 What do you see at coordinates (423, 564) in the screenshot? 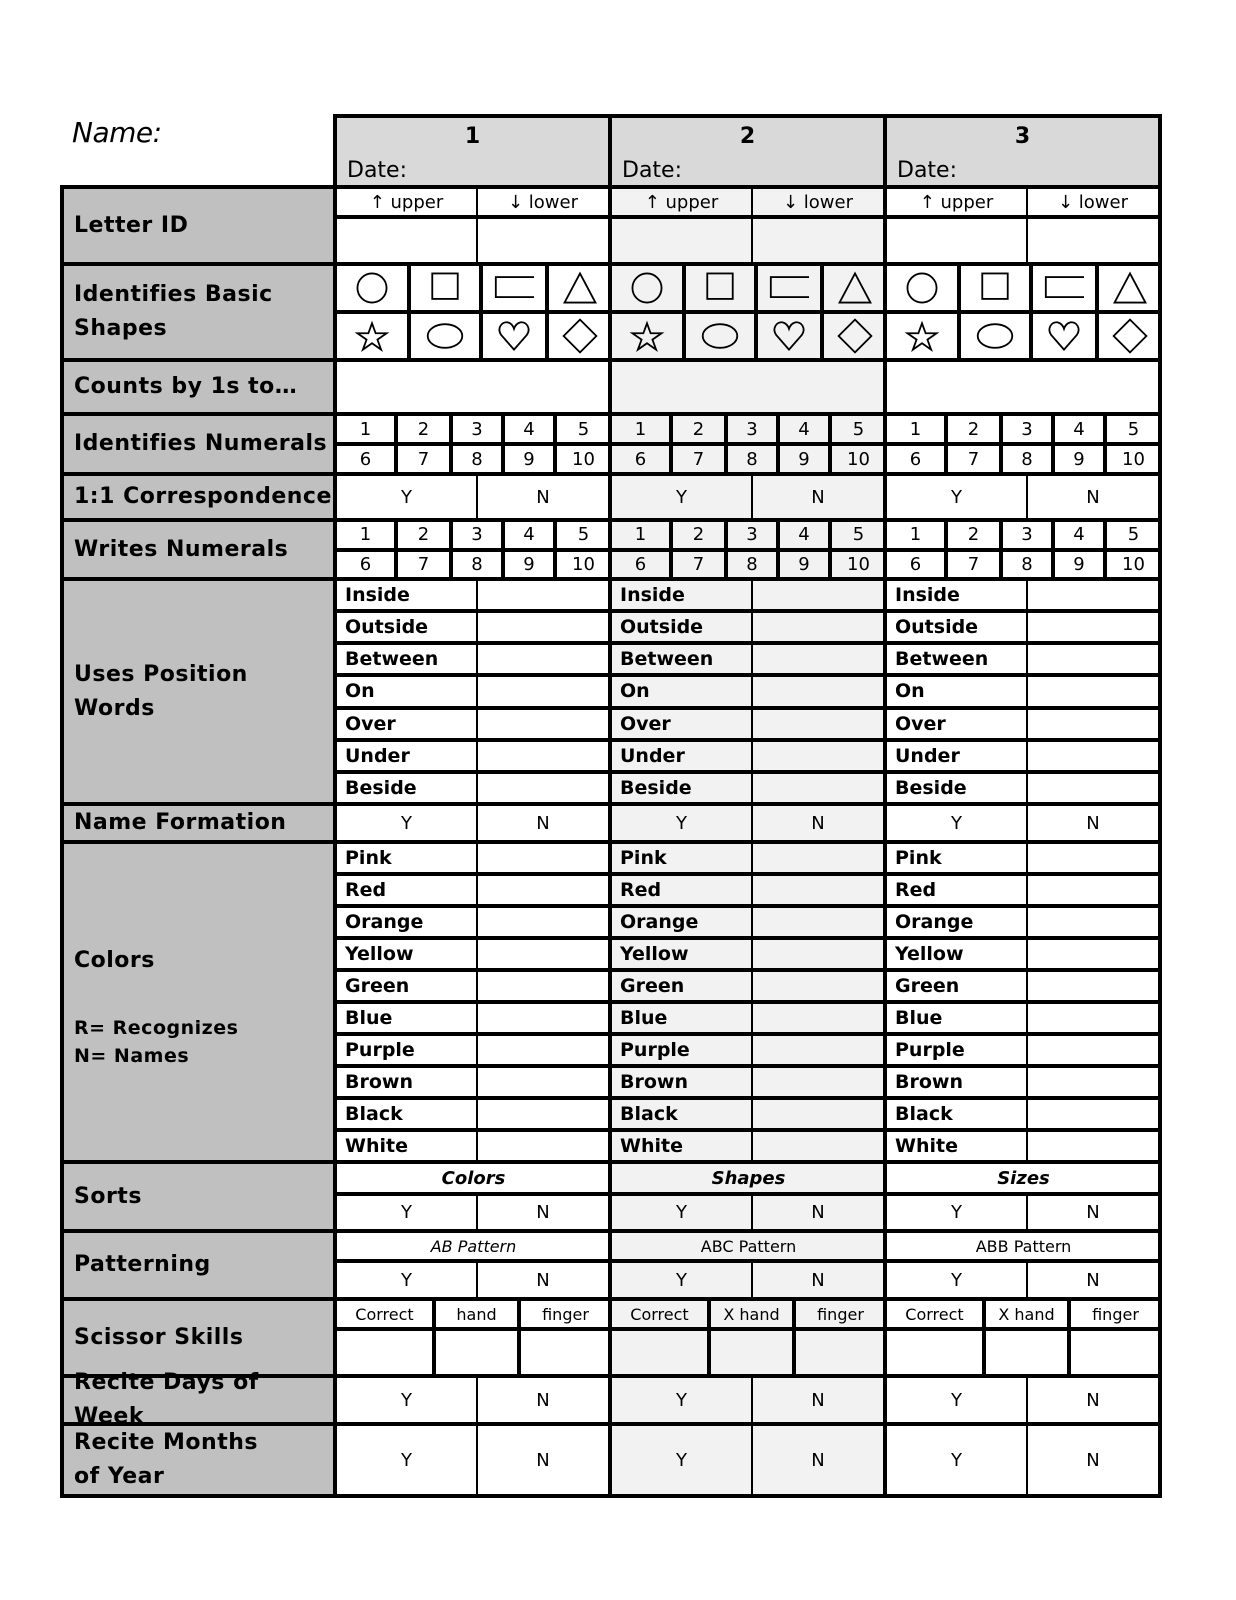
I see `write-numeral-cell-1: 7` at bounding box center [423, 564].